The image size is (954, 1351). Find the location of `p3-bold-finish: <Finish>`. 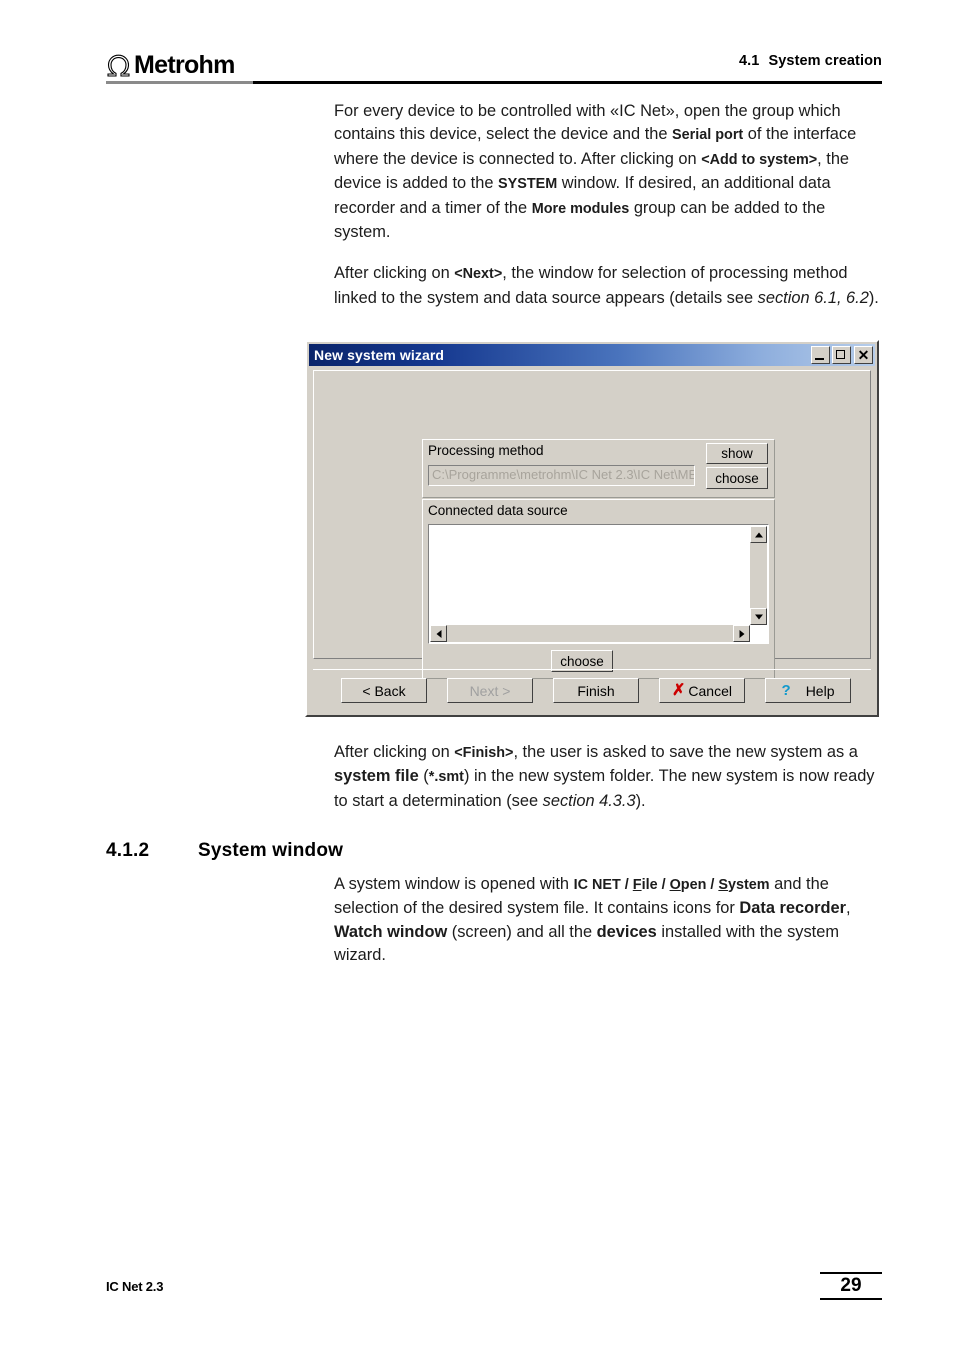

p3-bold-finish: <Finish> is located at coordinates (484, 753).